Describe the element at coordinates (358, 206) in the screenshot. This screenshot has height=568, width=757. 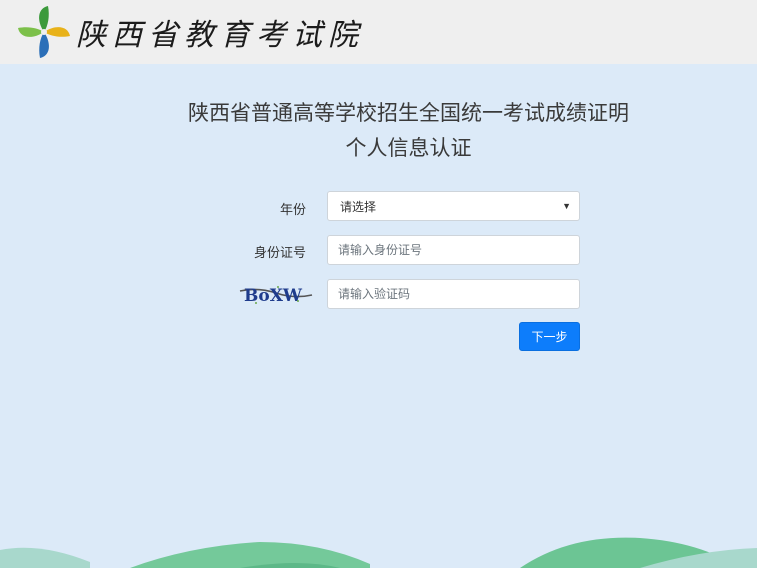
I see `year-select-value: 请选择` at that location.